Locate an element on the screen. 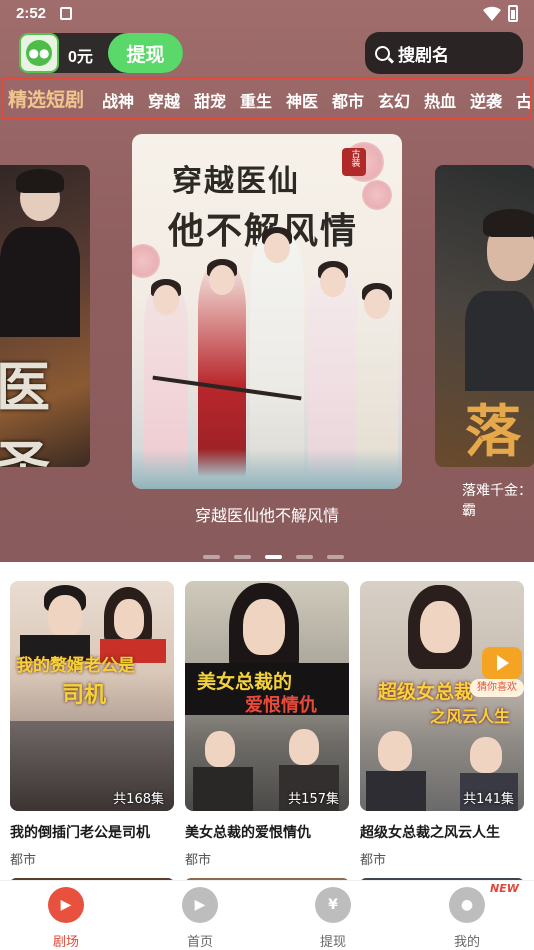  poster-title-text: 落 is located at coordinates (493, 432).